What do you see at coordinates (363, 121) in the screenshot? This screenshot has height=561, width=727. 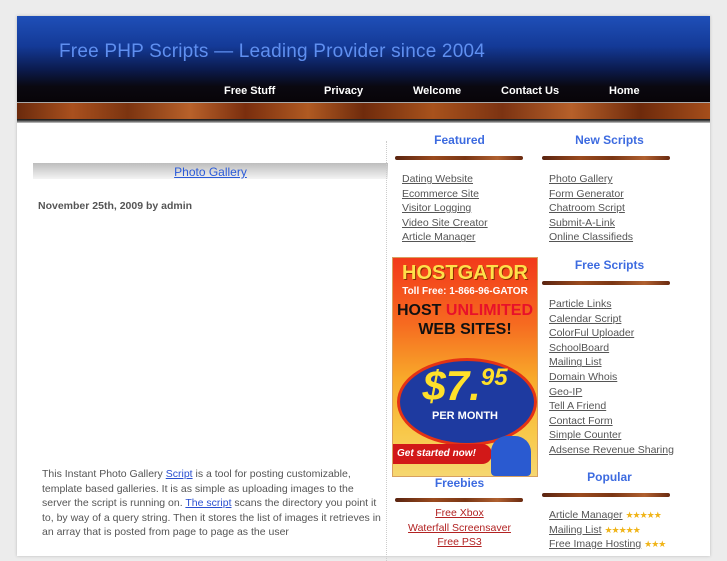 I see `header-divider` at bounding box center [363, 121].